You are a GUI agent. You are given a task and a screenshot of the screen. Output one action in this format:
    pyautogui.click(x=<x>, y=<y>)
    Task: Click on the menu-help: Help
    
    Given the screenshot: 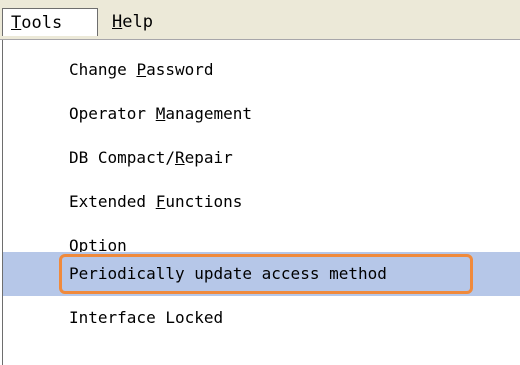 What is the action you would take?
    pyautogui.click(x=139, y=22)
    